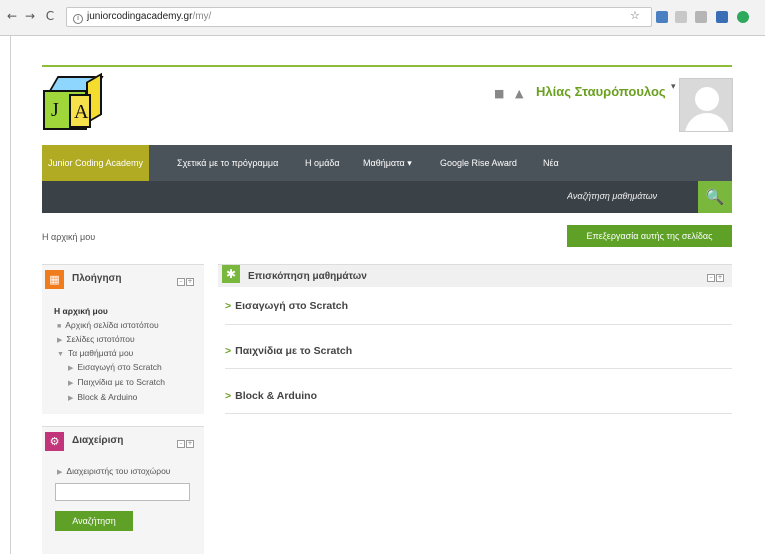  I want to click on gears-icon: ⚙, so click(54, 441).